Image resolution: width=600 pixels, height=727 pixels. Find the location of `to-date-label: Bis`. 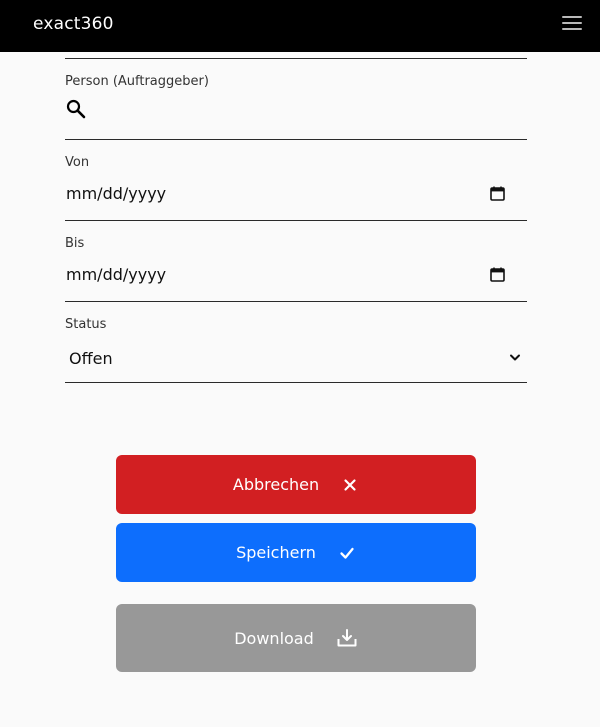

to-date-label: Bis is located at coordinates (75, 243).